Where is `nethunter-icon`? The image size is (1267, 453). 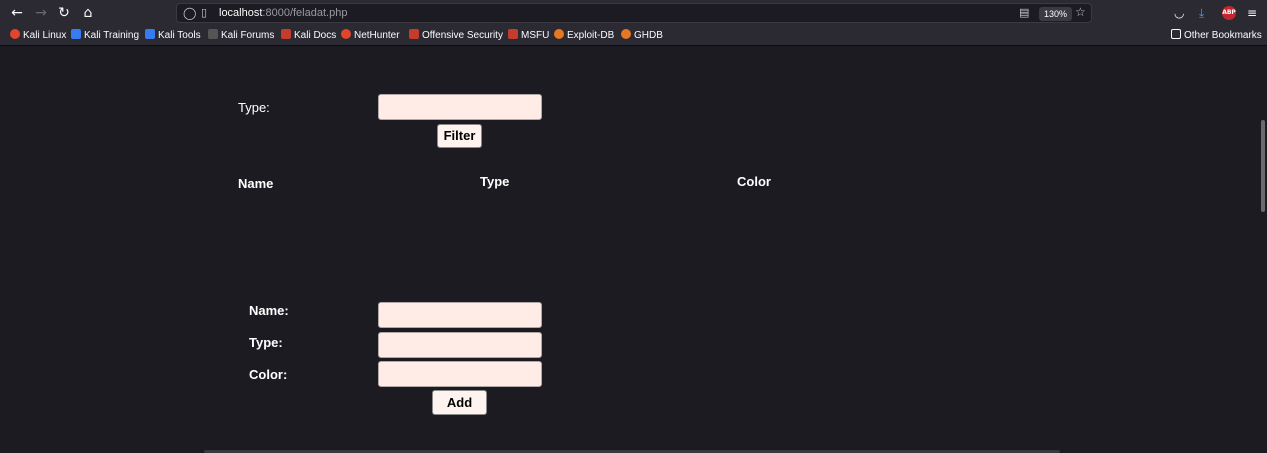 nethunter-icon is located at coordinates (346, 34).